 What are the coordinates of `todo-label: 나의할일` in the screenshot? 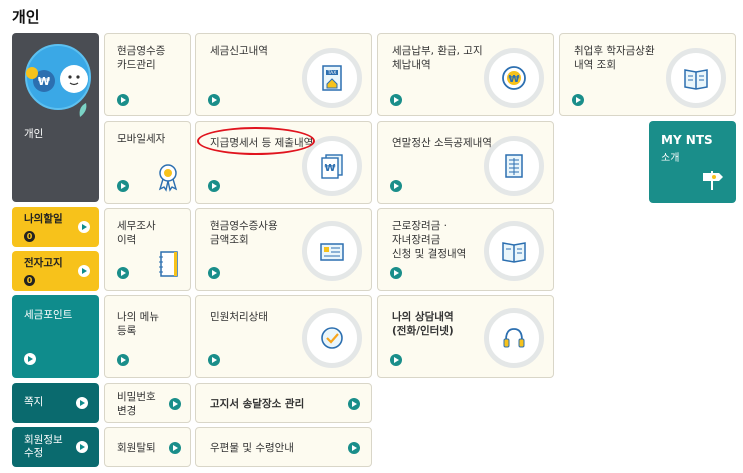 It's located at (43, 219).